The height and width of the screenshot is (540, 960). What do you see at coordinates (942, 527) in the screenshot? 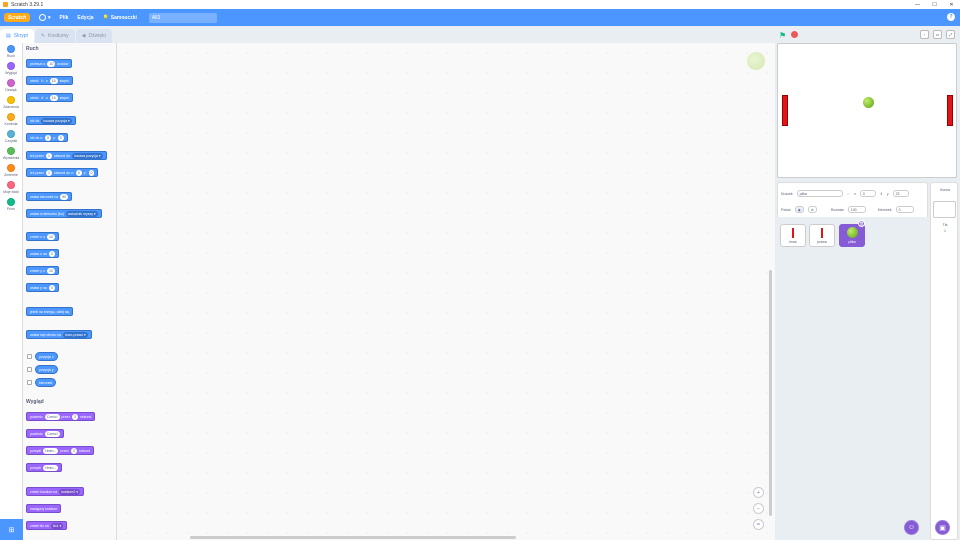
I see `choose-backdrop-button: ▣` at bounding box center [942, 527].